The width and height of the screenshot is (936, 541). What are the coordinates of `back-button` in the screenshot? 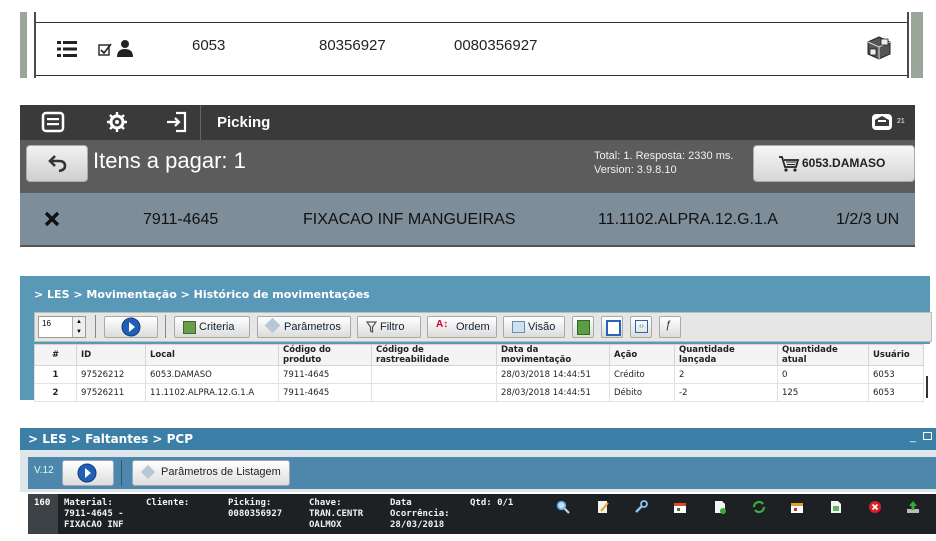 It's located at (57, 163).